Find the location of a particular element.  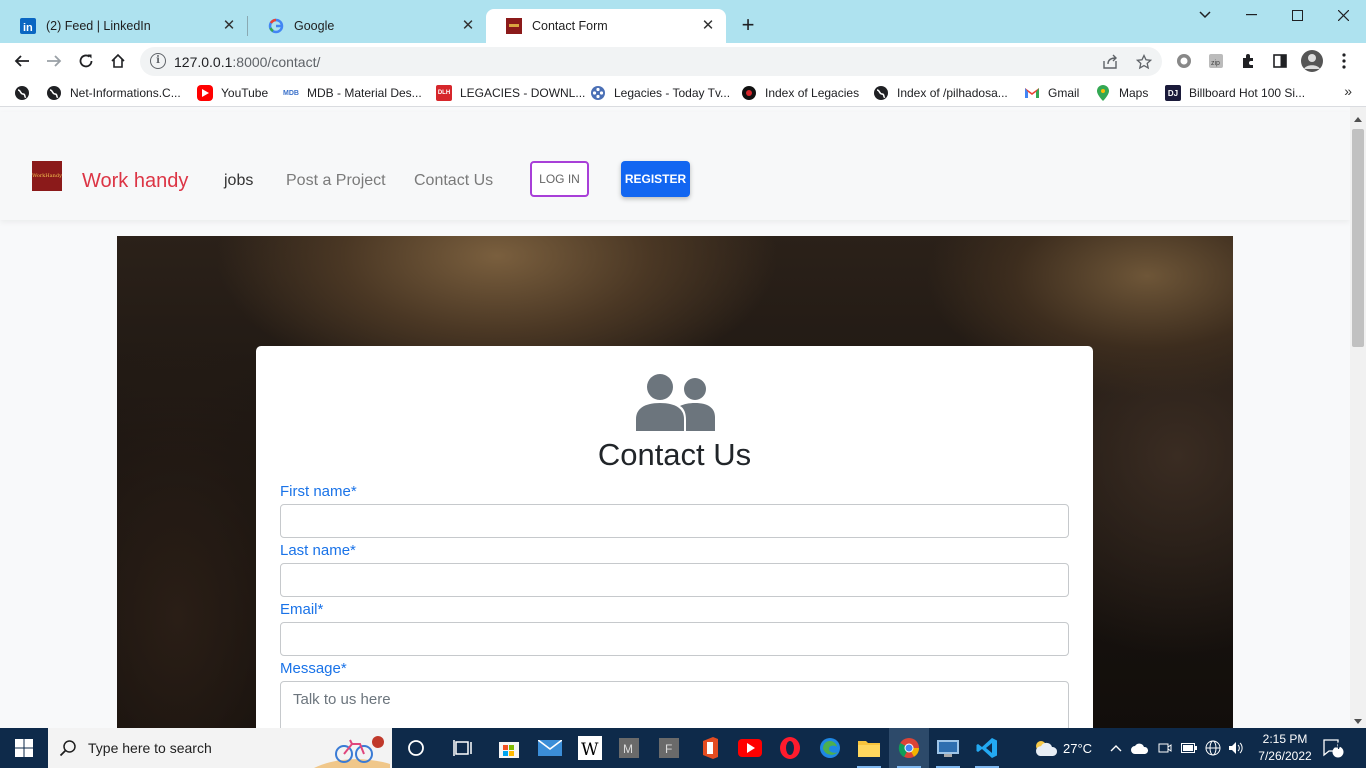

mail-icon is located at coordinates (550, 748).